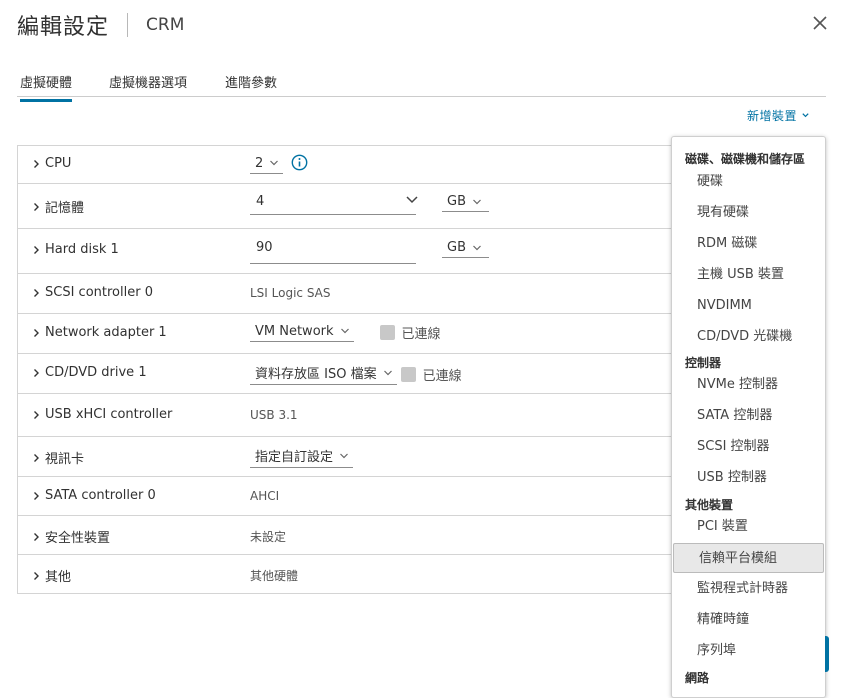  I want to click on cpu-value: 2, so click(259, 163).